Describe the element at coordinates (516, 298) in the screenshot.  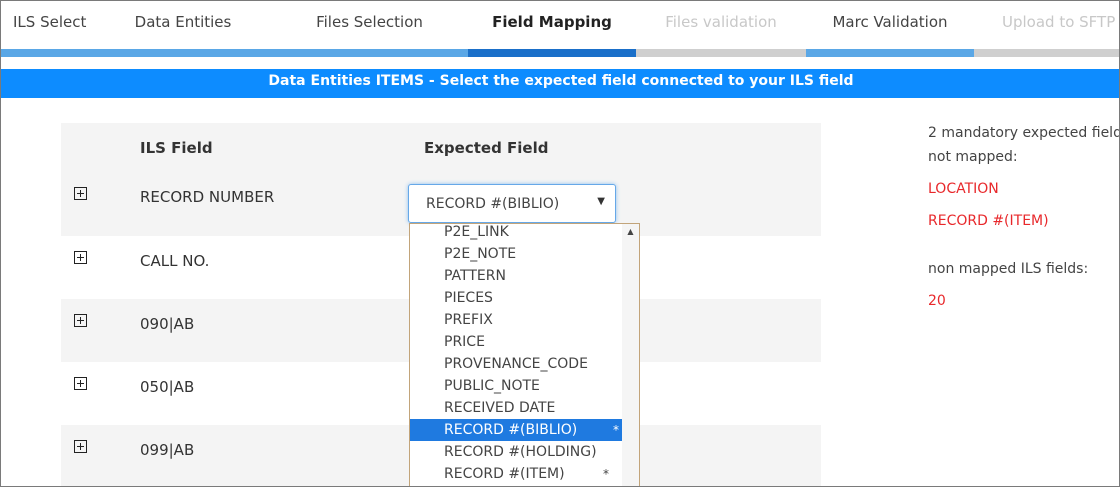
I see `option-item: PIECES` at that location.